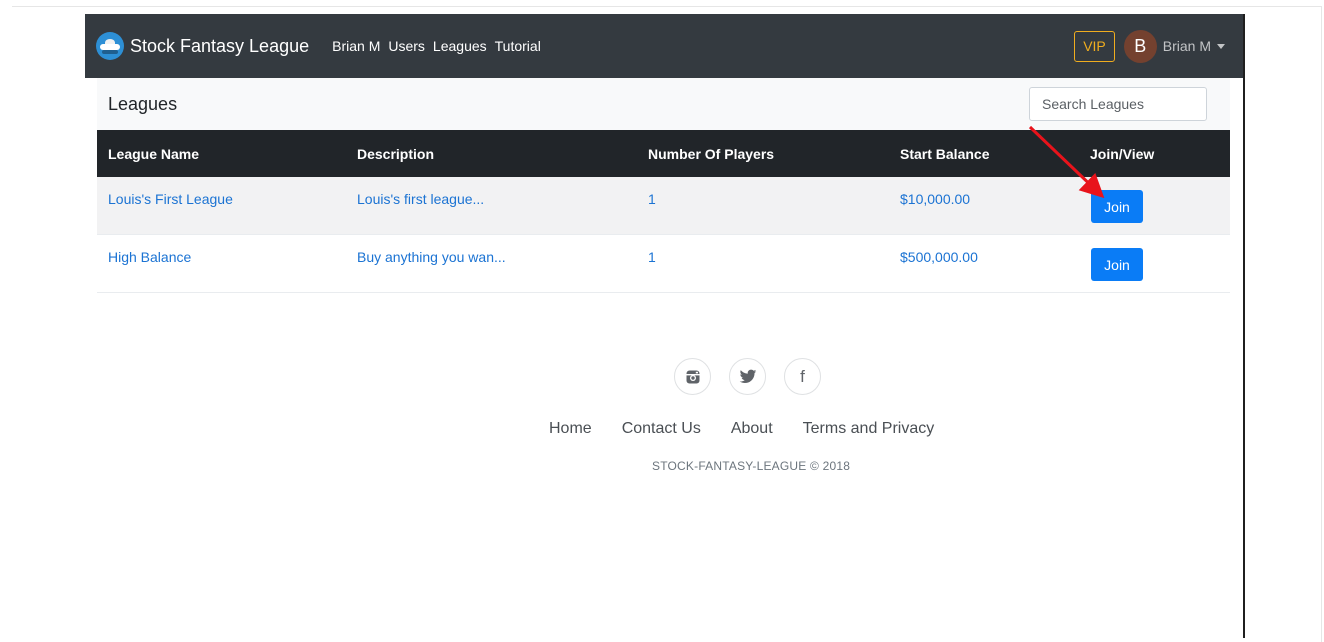  I want to click on footer-links: Home Contact Us About Terms and Privacy, so click(756, 429).